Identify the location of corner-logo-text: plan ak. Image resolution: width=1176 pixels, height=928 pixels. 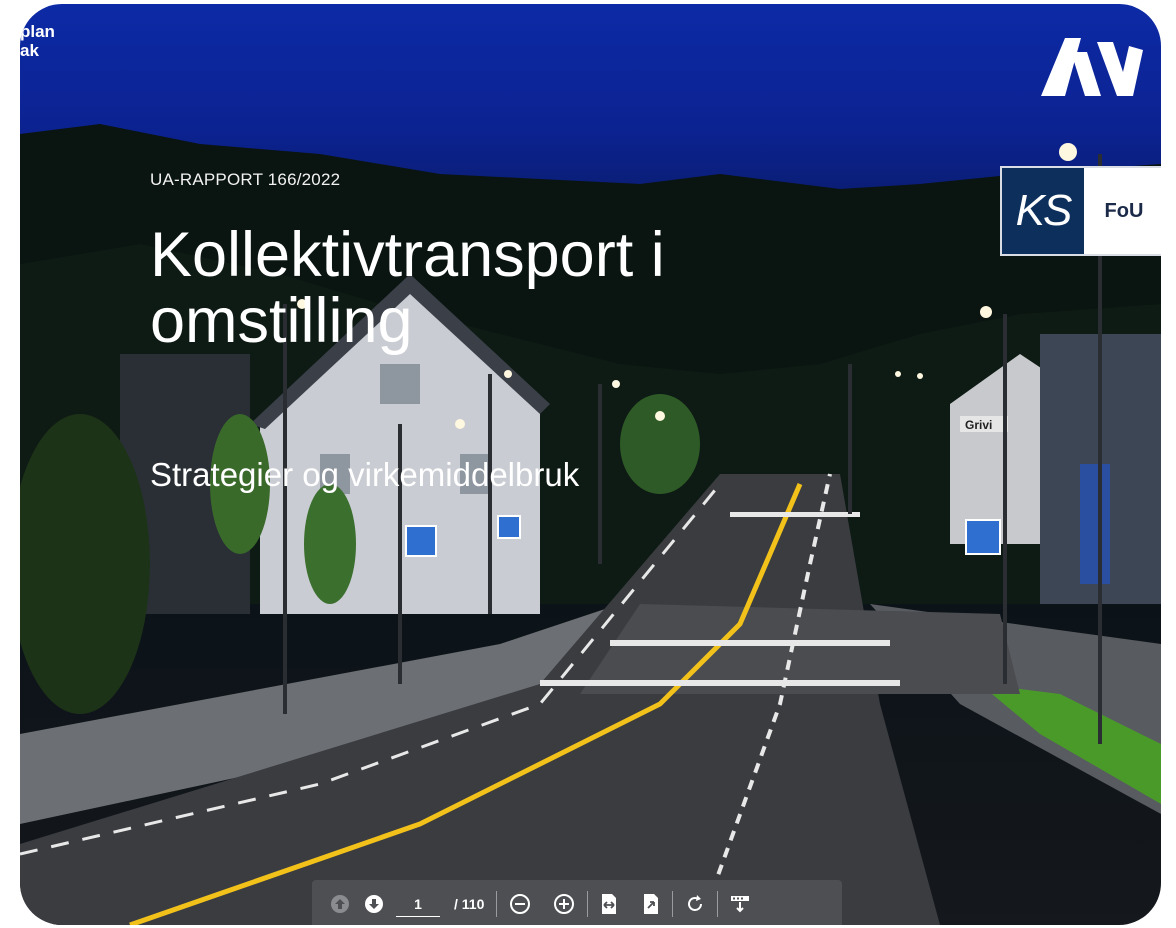
(37, 41).